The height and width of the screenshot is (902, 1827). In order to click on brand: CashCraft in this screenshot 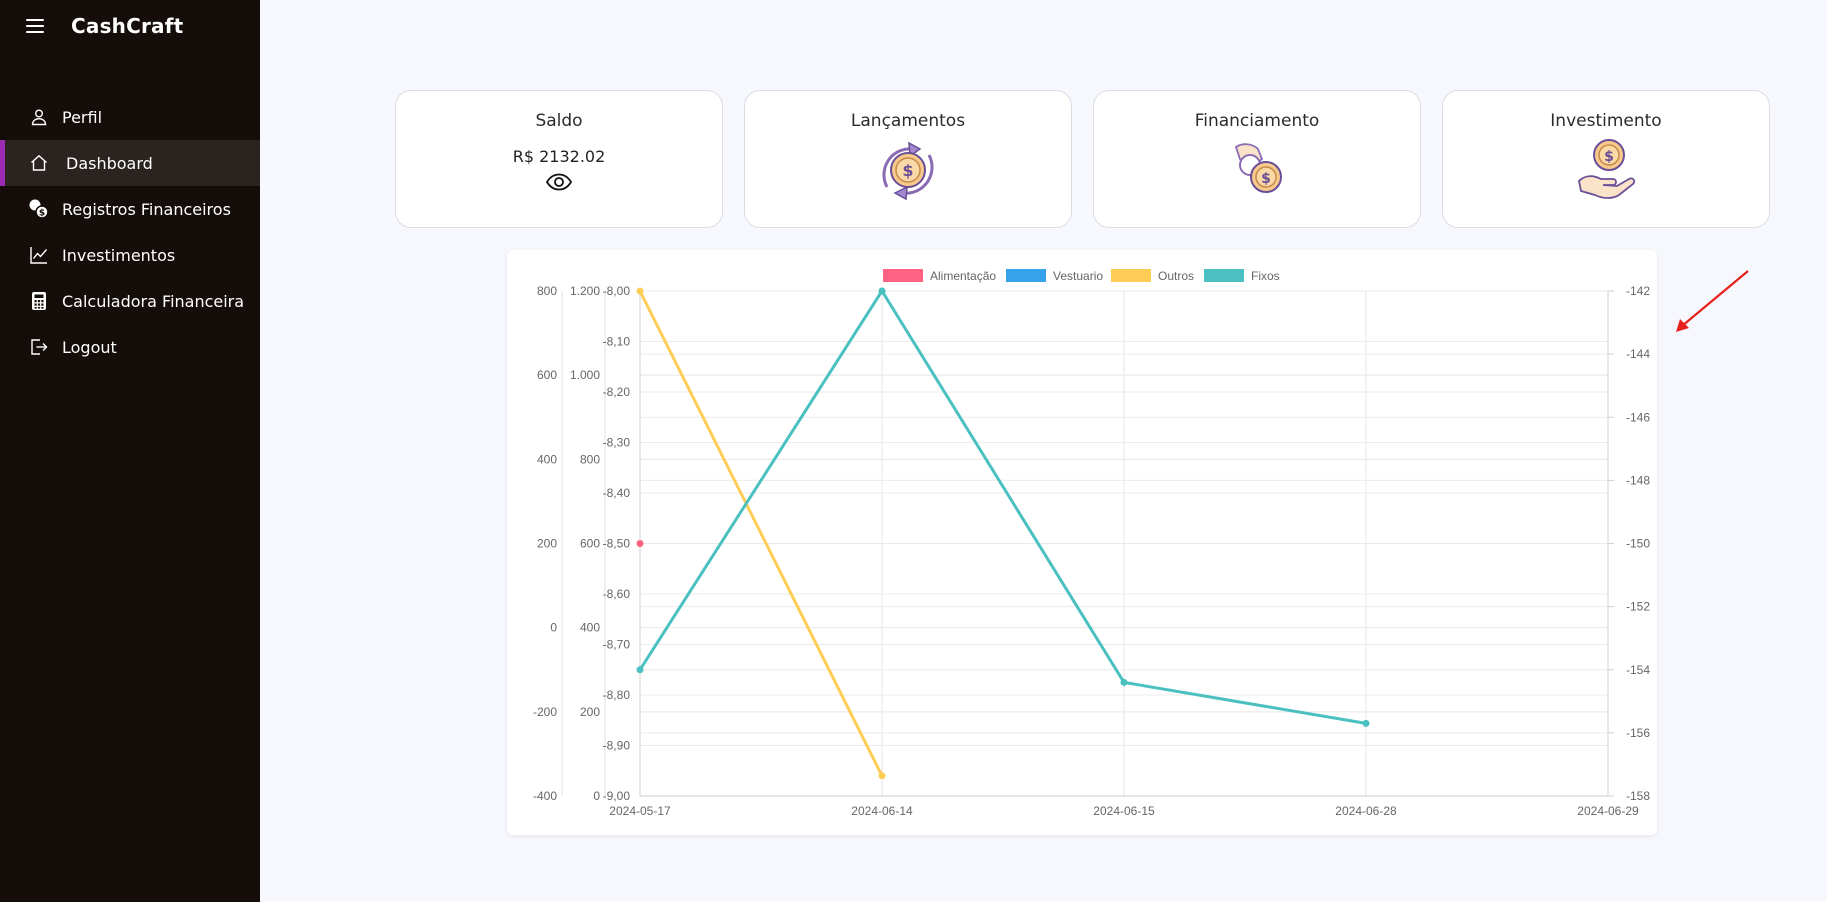, I will do `click(103, 26)`.